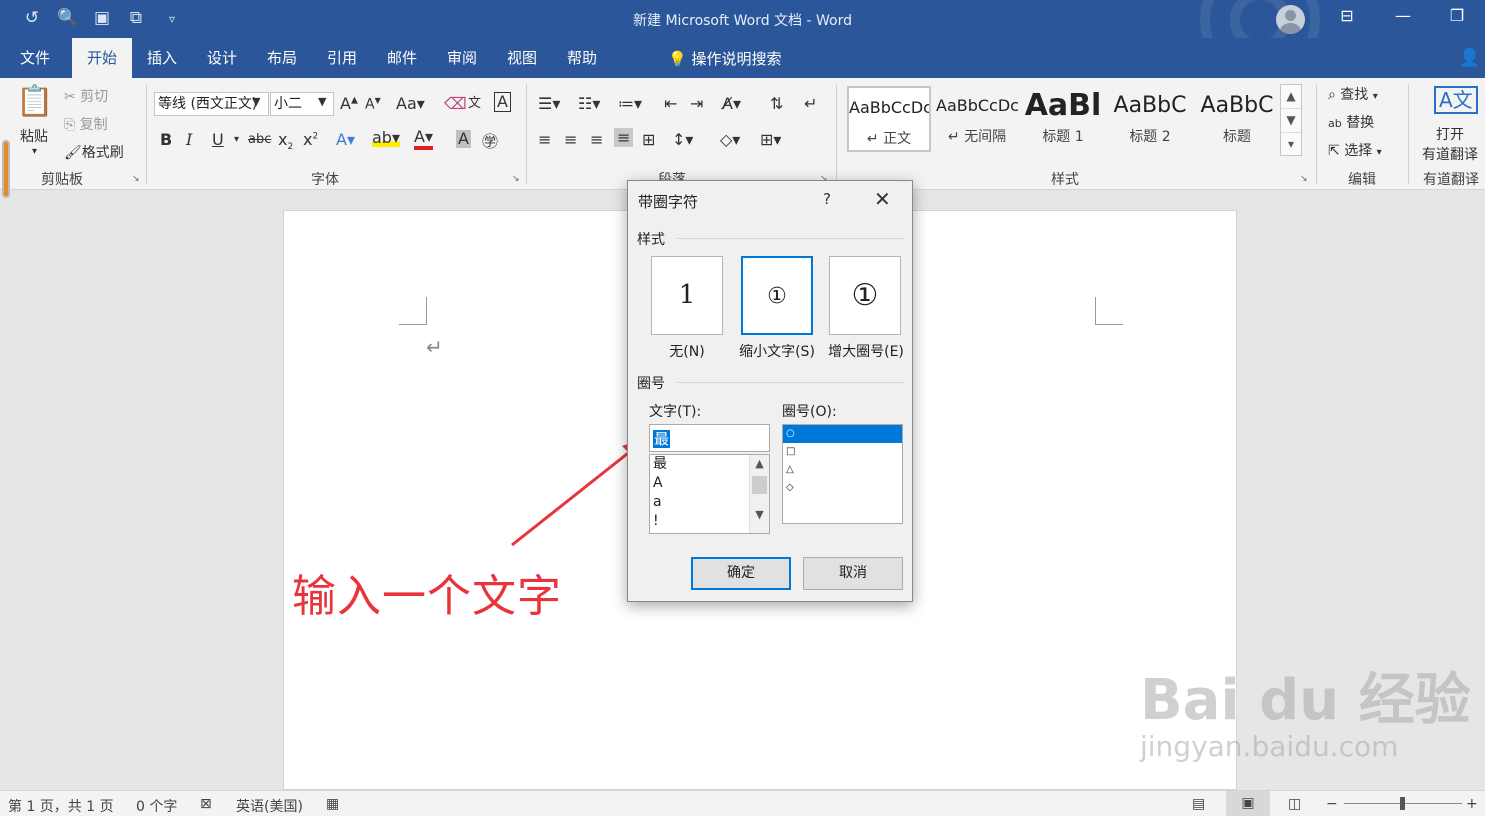  What do you see at coordinates (759, 485) in the screenshot?
I see `scroll-thumb` at bounding box center [759, 485].